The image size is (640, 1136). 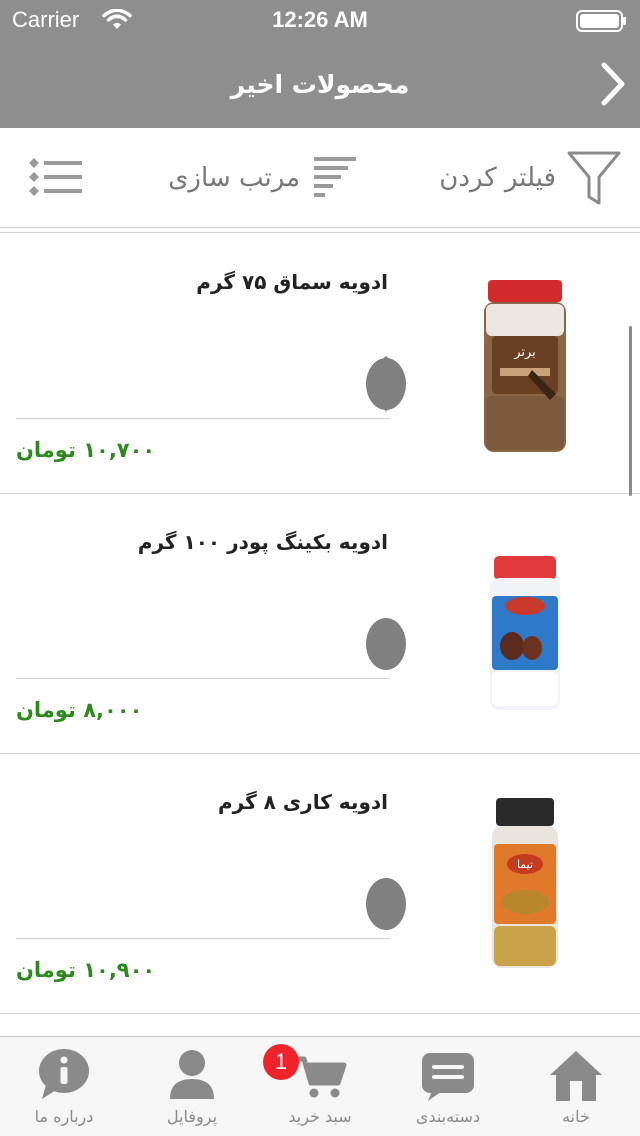 I want to click on product-price: ۱۰,۹۰۰ تومان, so click(x=86, y=970).